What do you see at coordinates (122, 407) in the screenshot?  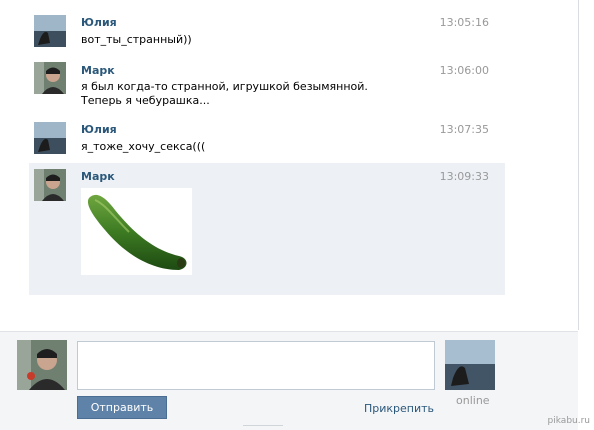 I see `send-button: Отправить` at bounding box center [122, 407].